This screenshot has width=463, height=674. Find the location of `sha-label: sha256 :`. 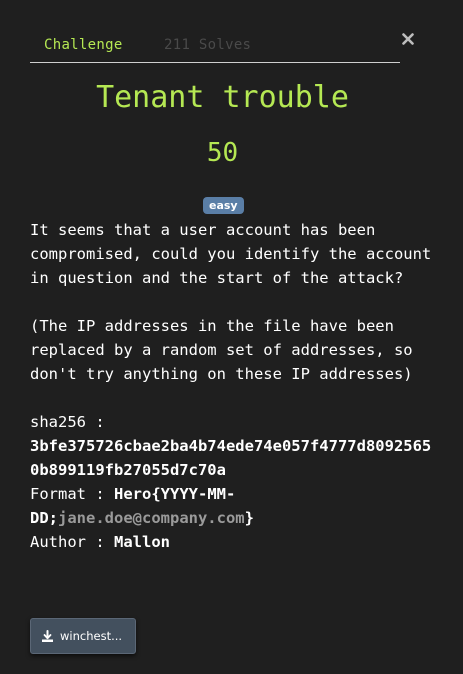

sha-label: sha256 : is located at coordinates (67, 422).